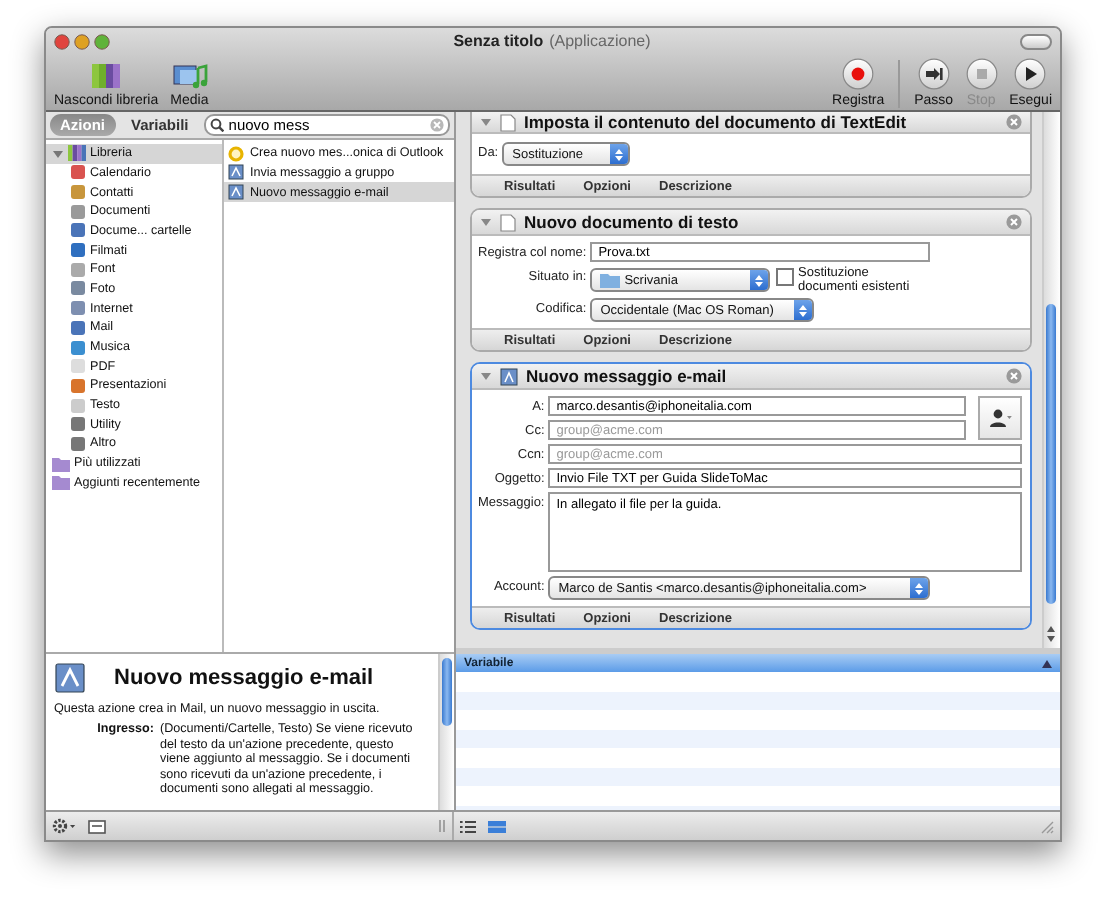  Describe the element at coordinates (236, 153) in the screenshot. I see `ring-icon` at that location.